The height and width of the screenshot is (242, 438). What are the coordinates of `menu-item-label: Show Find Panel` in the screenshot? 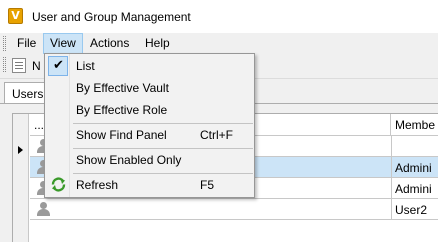 It's located at (121, 135).